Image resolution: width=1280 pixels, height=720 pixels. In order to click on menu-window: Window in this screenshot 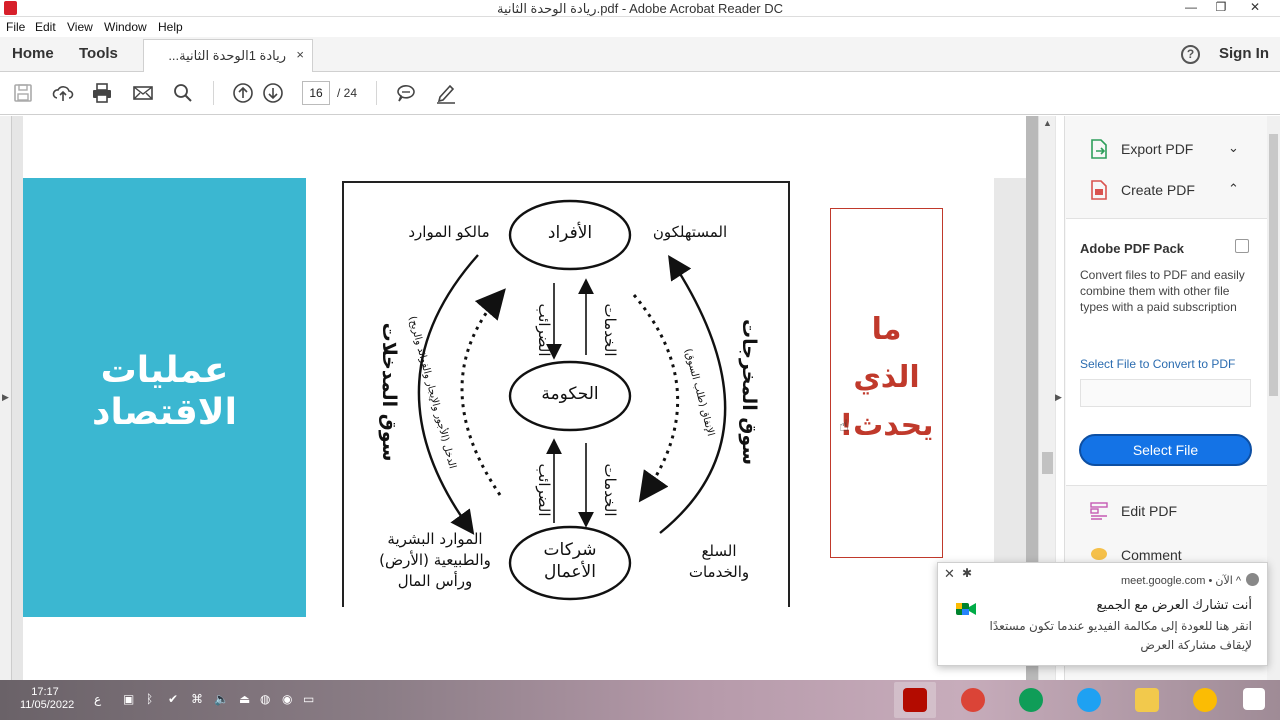, I will do `click(125, 27)`.